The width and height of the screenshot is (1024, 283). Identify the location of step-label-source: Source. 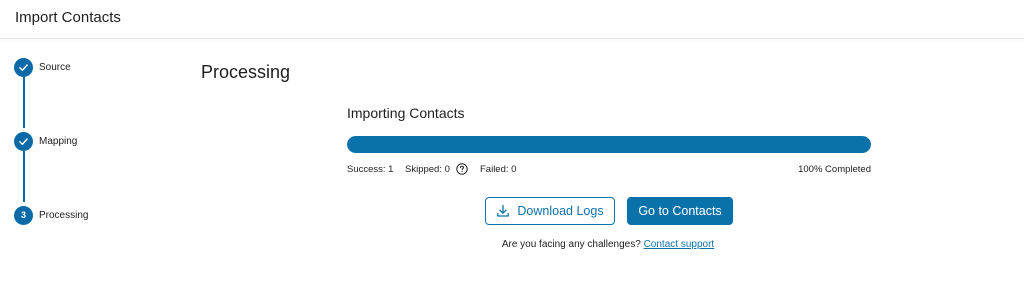
(55, 67).